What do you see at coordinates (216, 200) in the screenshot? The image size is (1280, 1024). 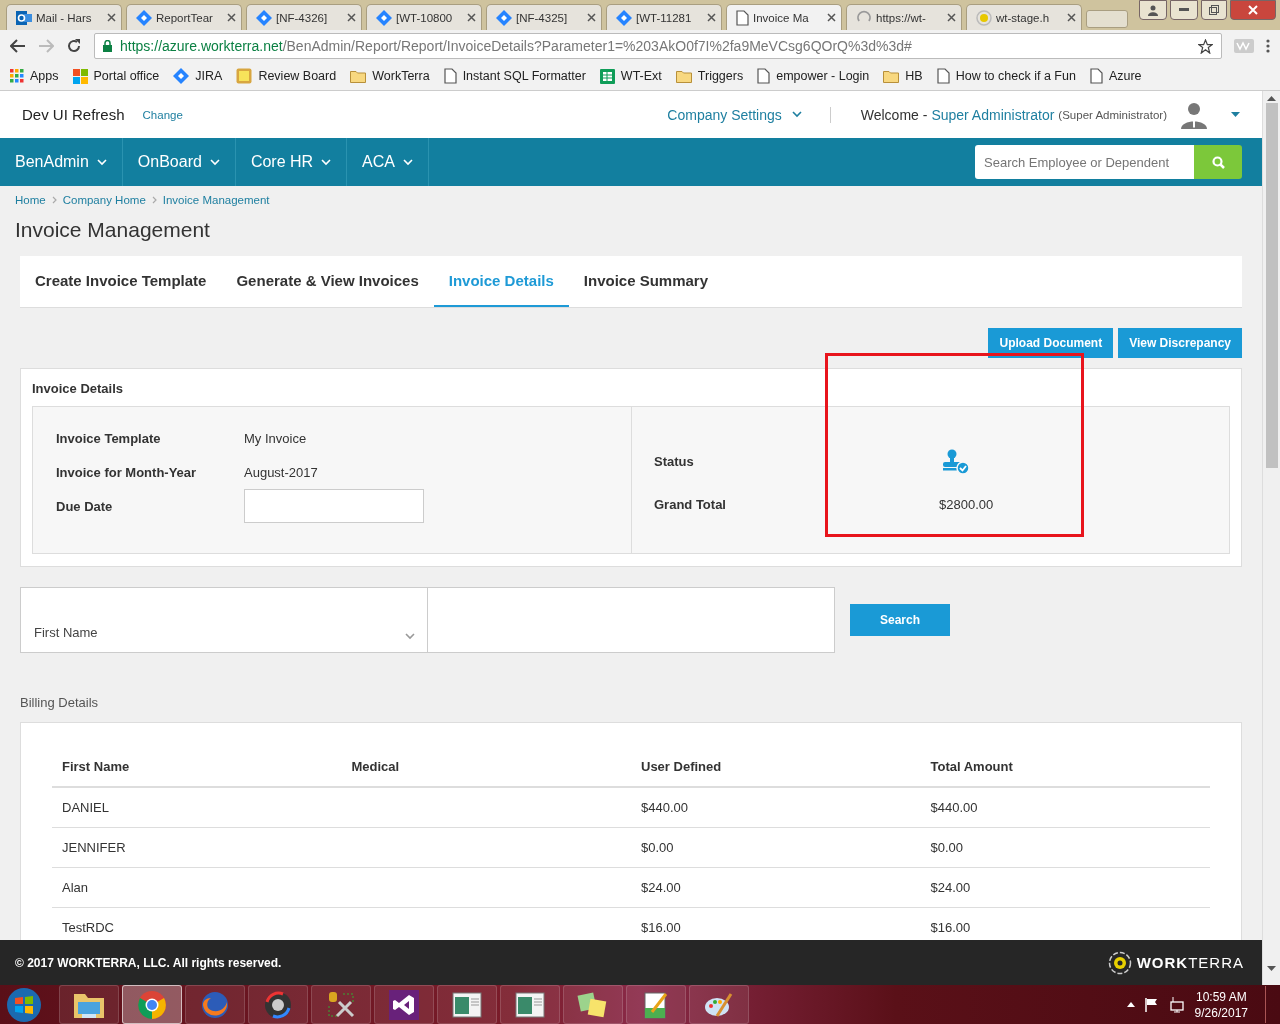 I see `breadcrumb-link: Invoice Management` at bounding box center [216, 200].